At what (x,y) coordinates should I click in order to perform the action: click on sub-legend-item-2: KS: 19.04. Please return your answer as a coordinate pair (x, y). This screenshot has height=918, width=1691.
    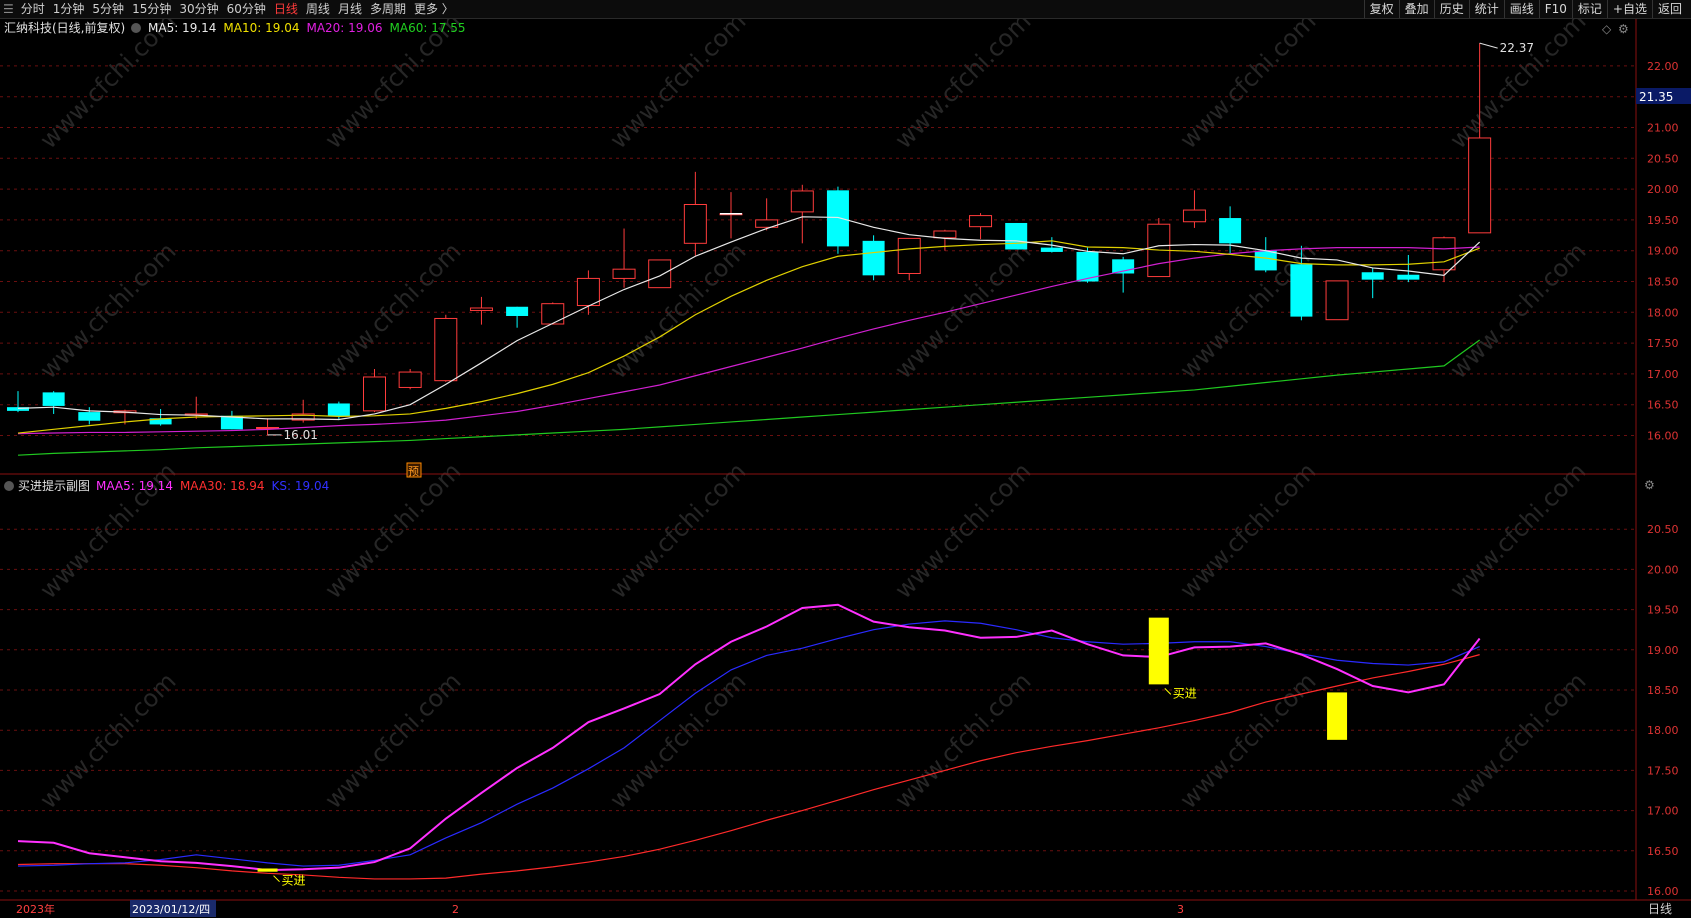
    Looking at the image, I should click on (301, 486).